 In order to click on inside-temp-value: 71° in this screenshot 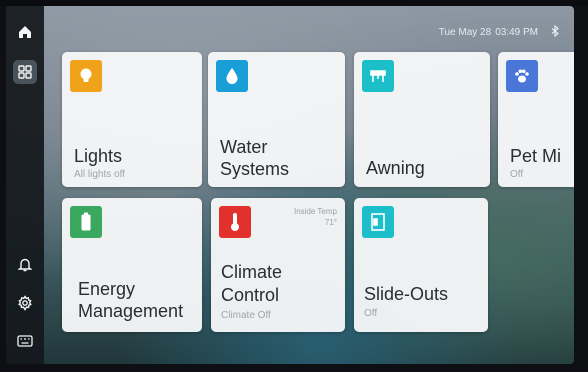, I will do `click(330, 222)`.